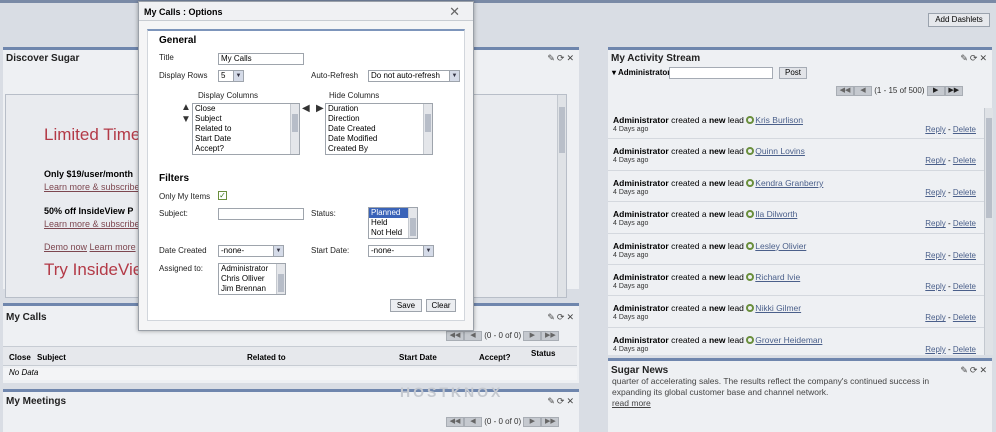 Image resolution: width=996 pixels, height=432 pixels. What do you see at coordinates (306, 108) in the screenshot?
I see `move-left-icon: ◀` at bounding box center [306, 108].